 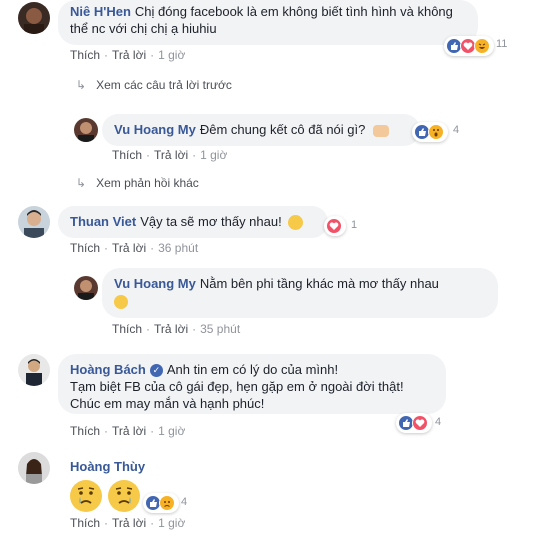 I want to click on rofl-emoji, so click(x=121, y=301).